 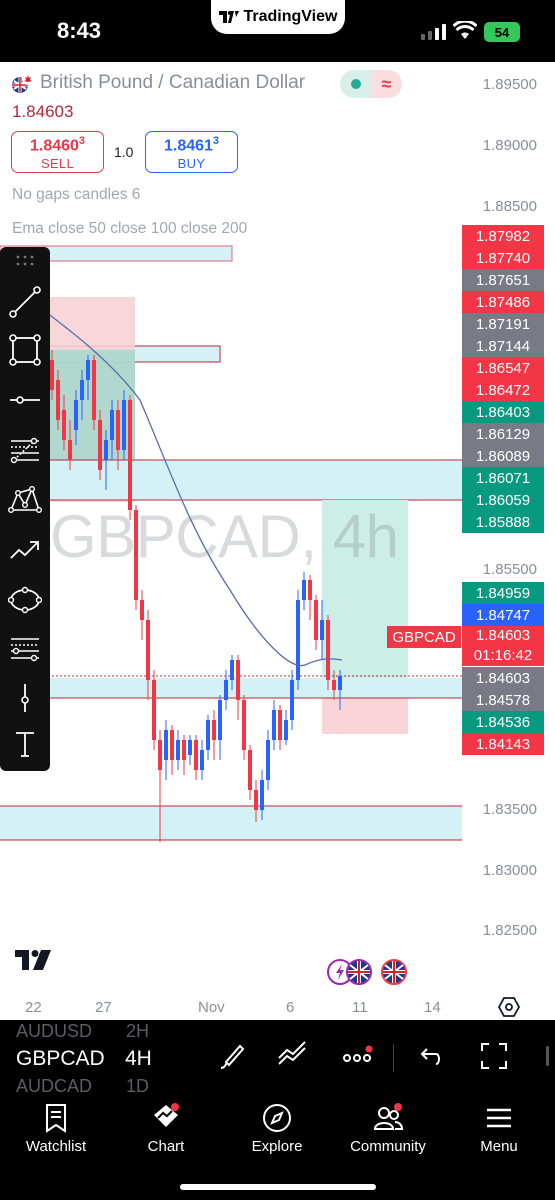 What do you see at coordinates (173, 82) in the screenshot?
I see `symbol-title: British Pound / Canadian Dollar` at bounding box center [173, 82].